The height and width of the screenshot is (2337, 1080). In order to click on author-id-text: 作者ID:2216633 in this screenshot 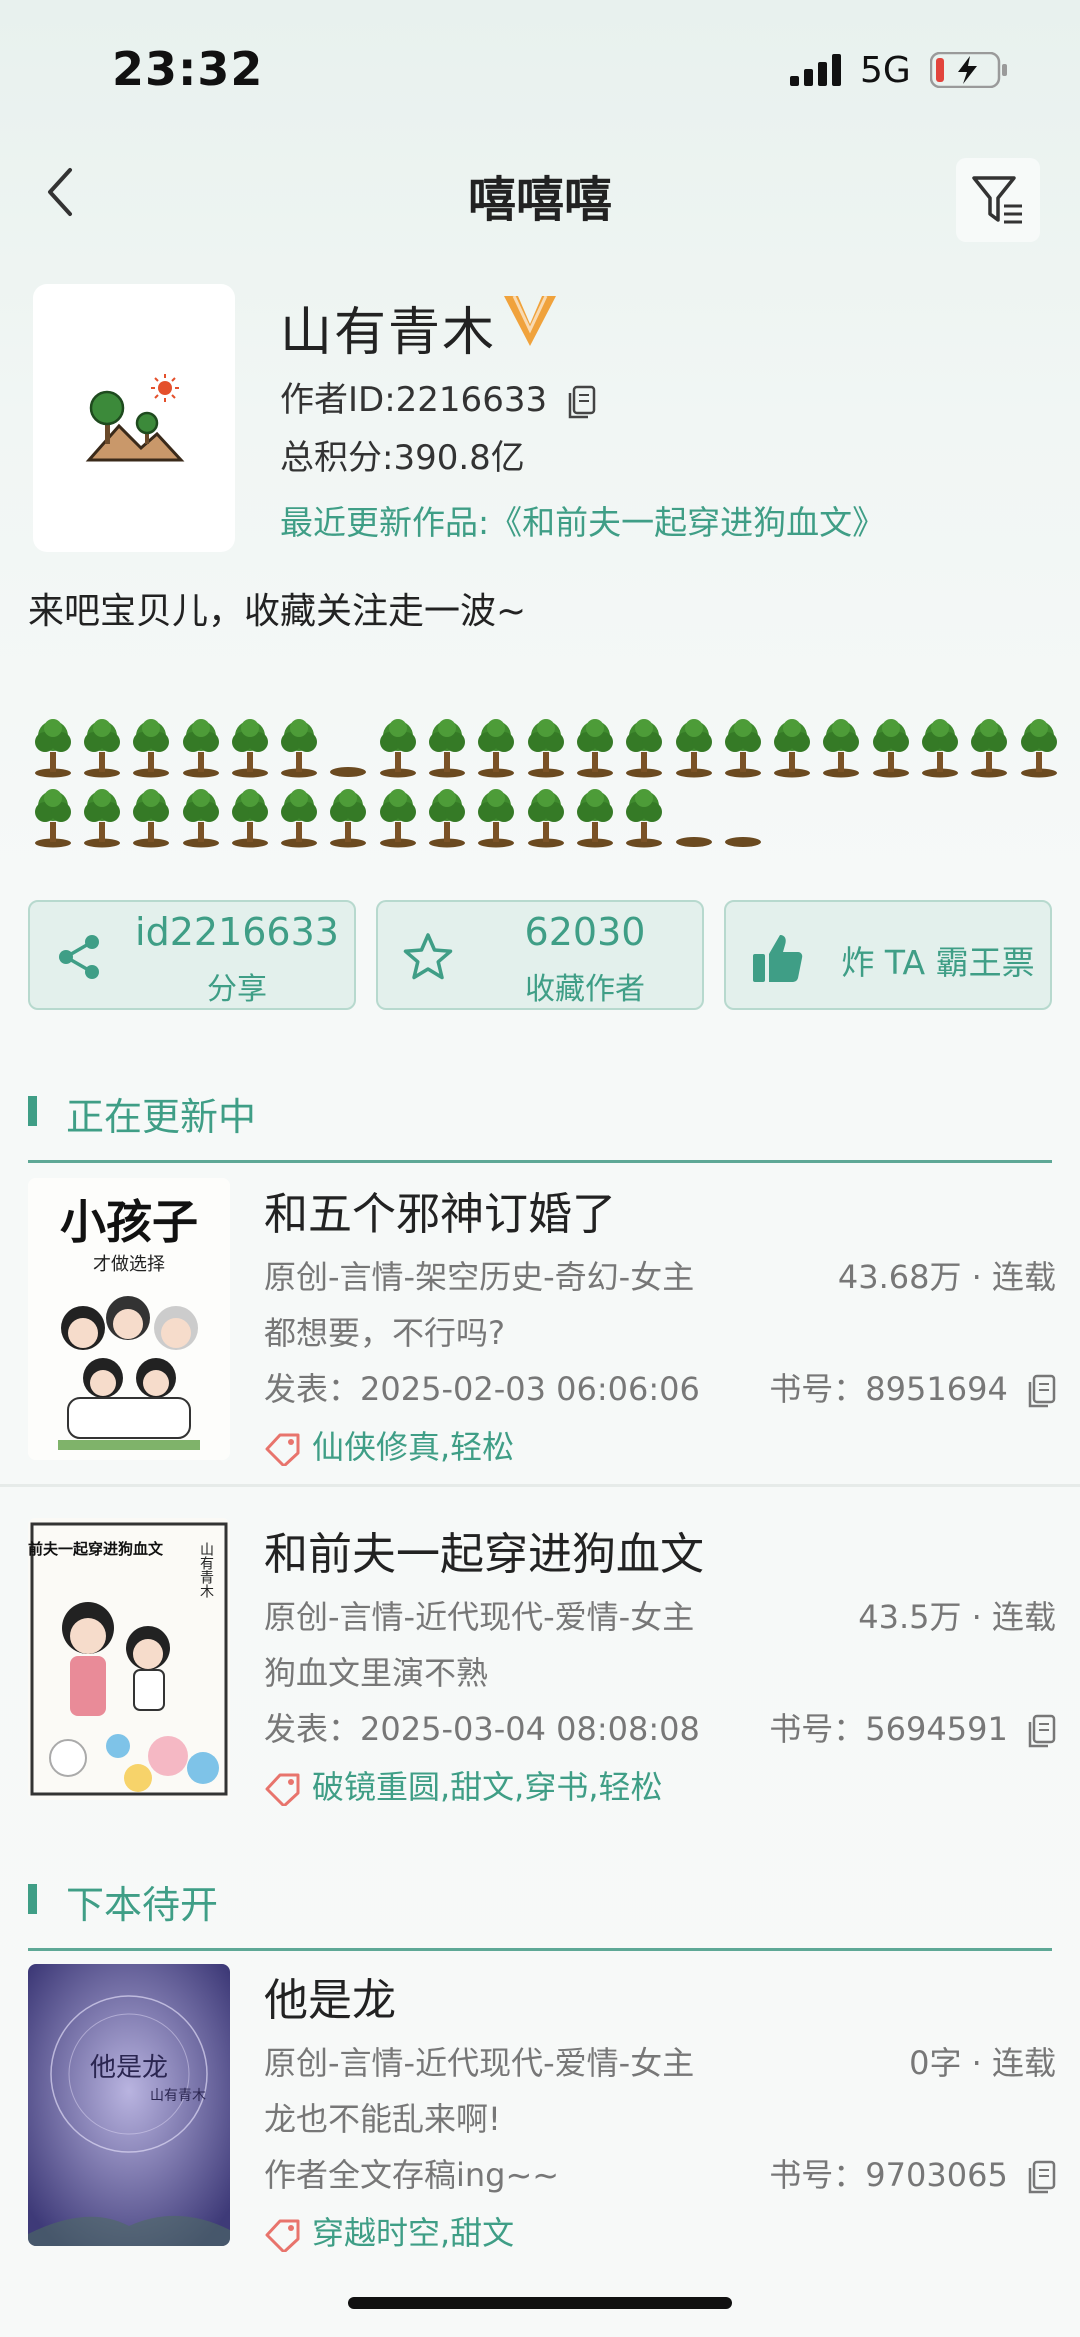, I will do `click(414, 400)`.